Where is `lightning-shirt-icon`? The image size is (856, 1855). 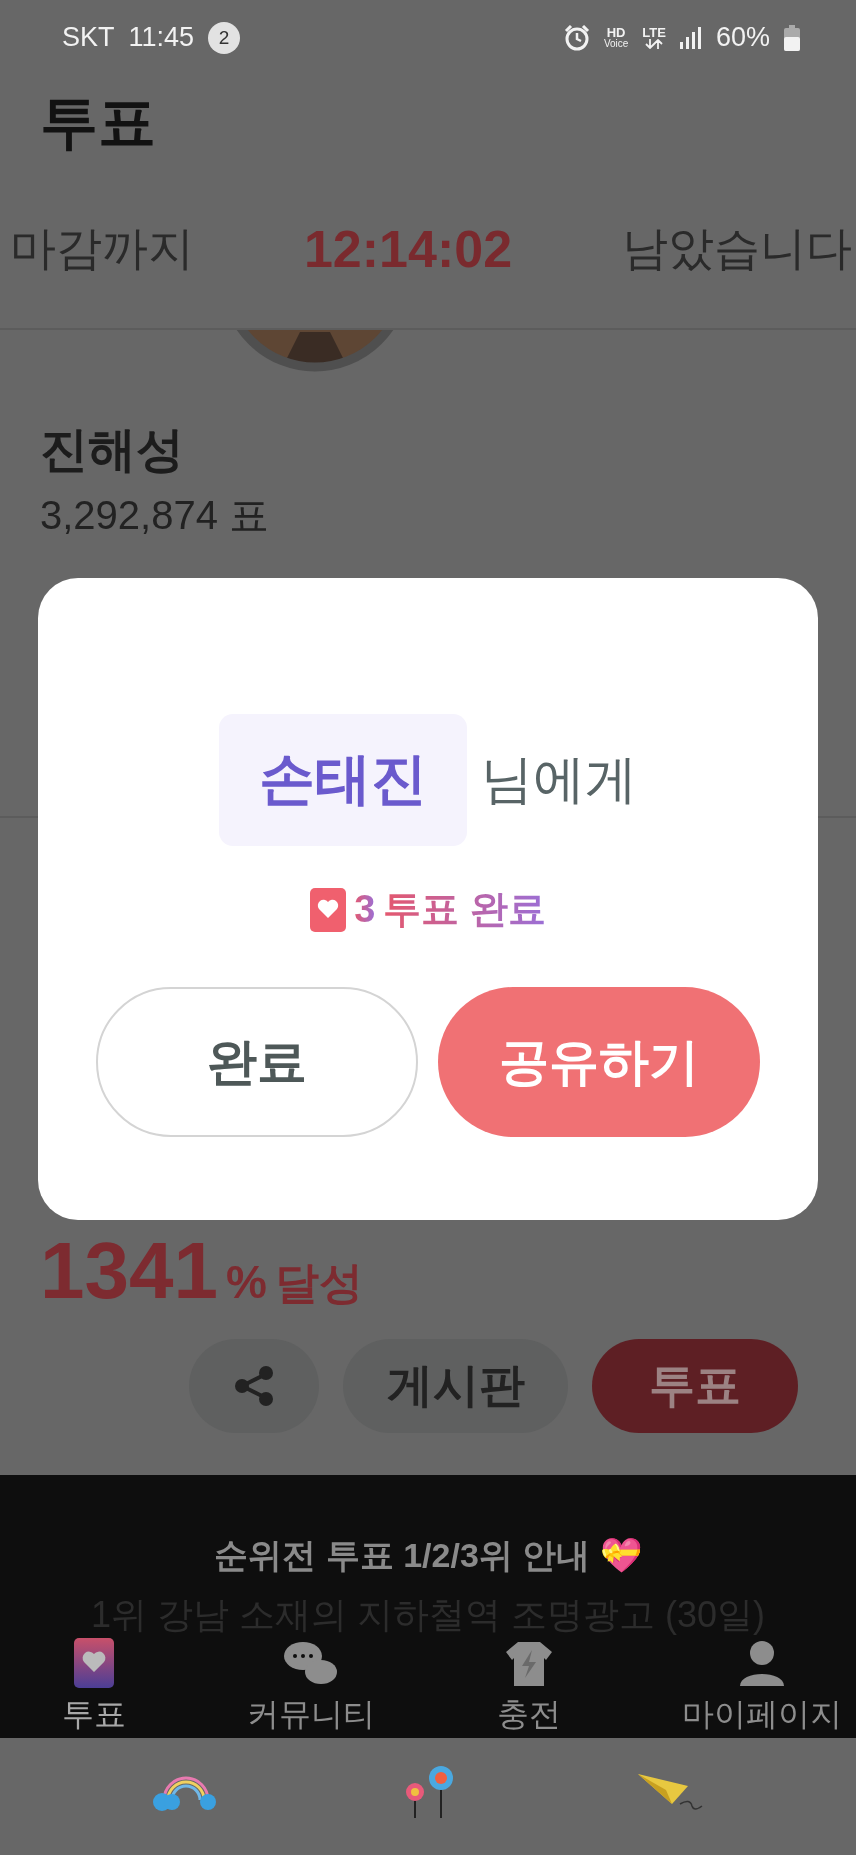 lightning-shirt-icon is located at coordinates (528, 1664).